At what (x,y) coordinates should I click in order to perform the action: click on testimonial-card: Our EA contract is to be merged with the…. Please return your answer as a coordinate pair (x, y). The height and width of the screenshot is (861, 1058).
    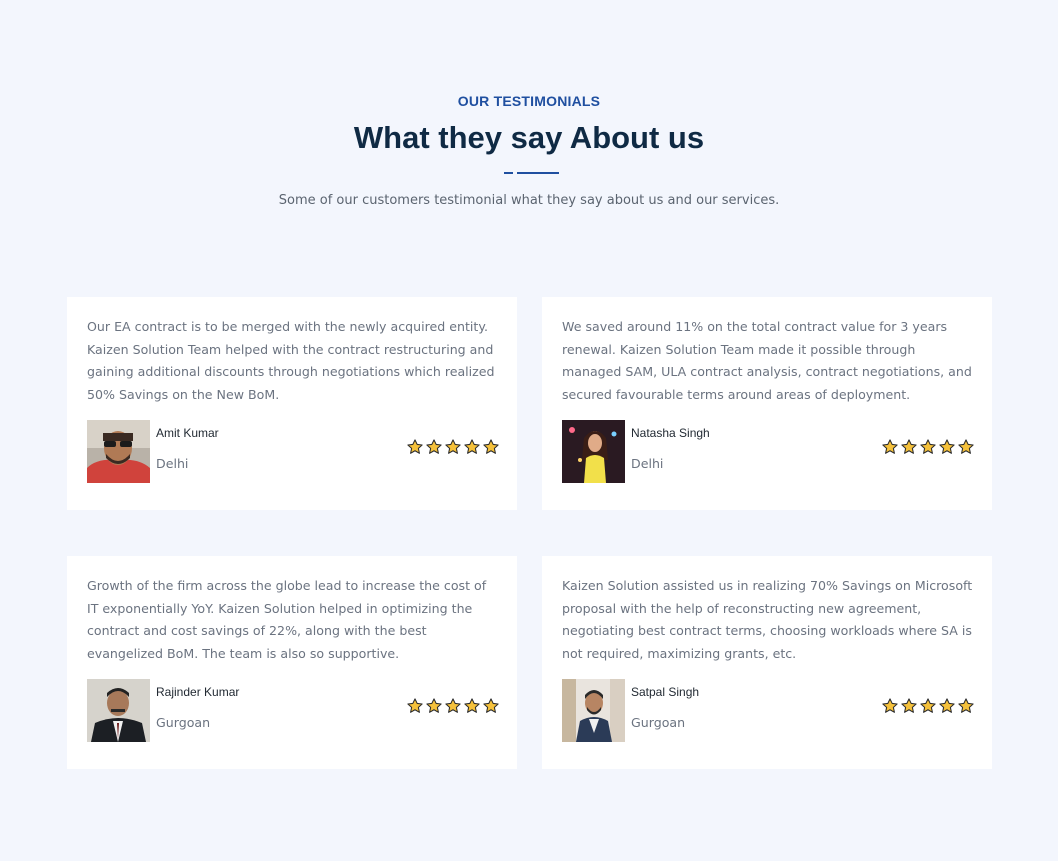
    Looking at the image, I should click on (292, 403).